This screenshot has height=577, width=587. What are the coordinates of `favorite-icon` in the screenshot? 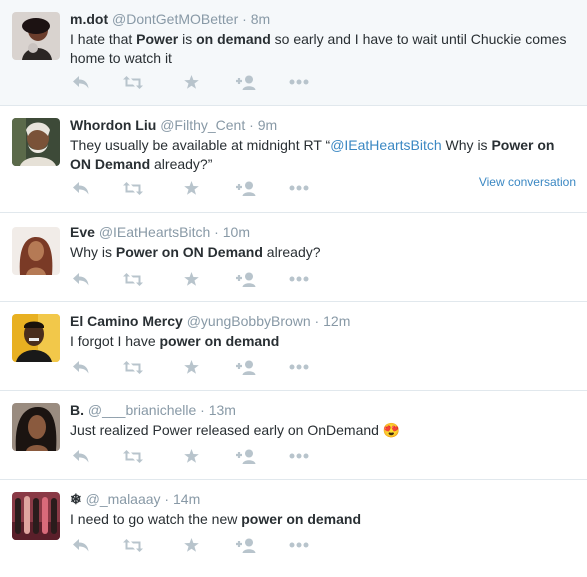 It's located at (191, 367).